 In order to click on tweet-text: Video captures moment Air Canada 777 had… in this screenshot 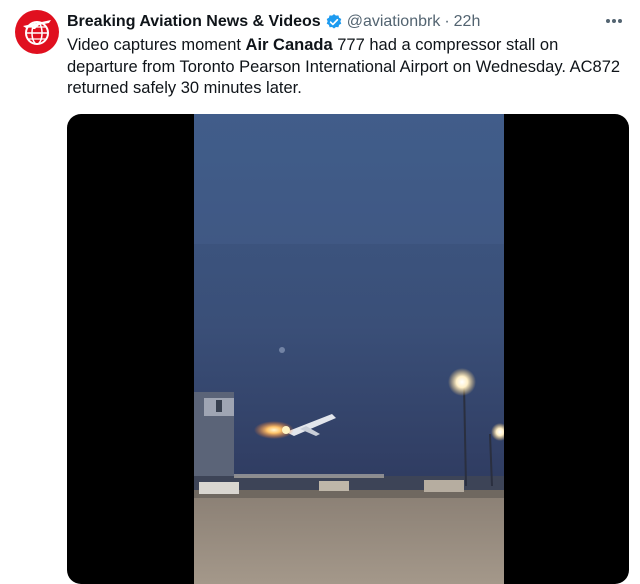, I will do `click(347, 67)`.